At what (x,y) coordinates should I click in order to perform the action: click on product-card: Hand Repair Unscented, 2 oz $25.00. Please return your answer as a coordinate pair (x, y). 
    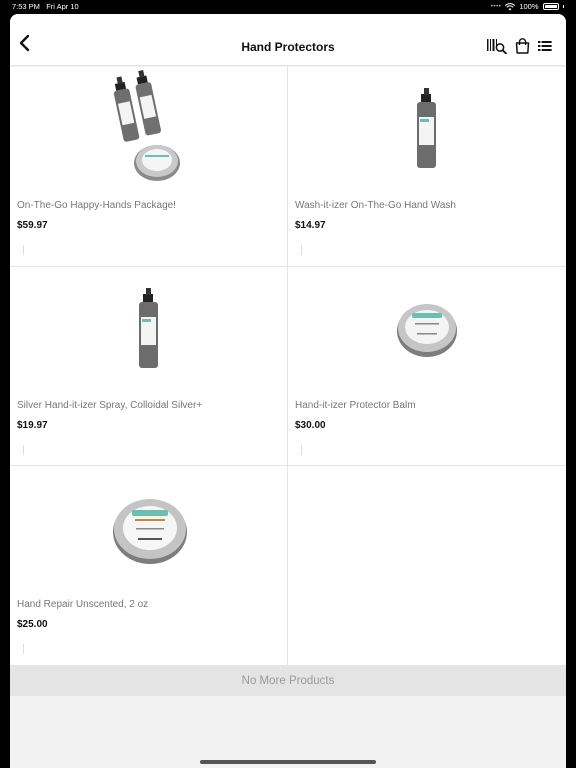
    Looking at the image, I should click on (149, 565).